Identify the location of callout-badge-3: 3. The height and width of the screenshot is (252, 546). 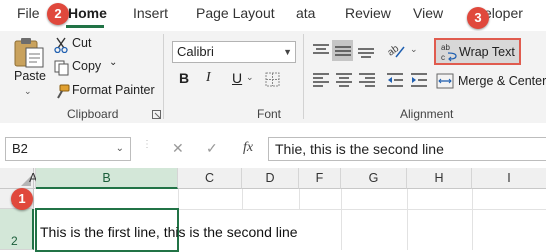
(478, 18).